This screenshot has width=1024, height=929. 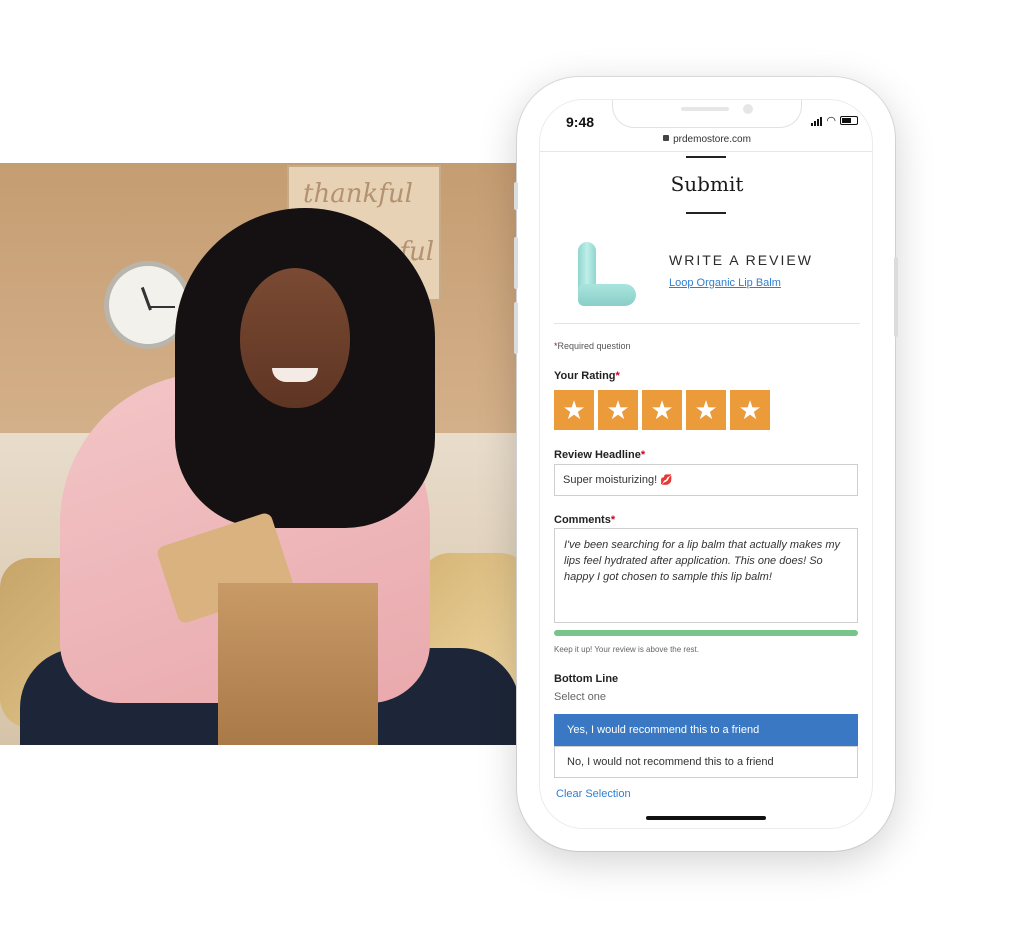 I want to click on product-link: Loop Organic Lip Balm, so click(x=725, y=283).